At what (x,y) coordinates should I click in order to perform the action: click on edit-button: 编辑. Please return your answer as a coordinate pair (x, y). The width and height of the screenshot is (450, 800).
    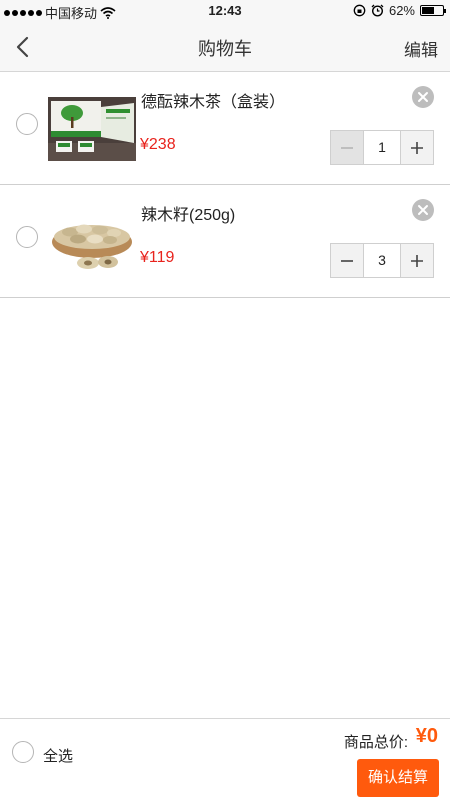
    Looking at the image, I should click on (421, 48).